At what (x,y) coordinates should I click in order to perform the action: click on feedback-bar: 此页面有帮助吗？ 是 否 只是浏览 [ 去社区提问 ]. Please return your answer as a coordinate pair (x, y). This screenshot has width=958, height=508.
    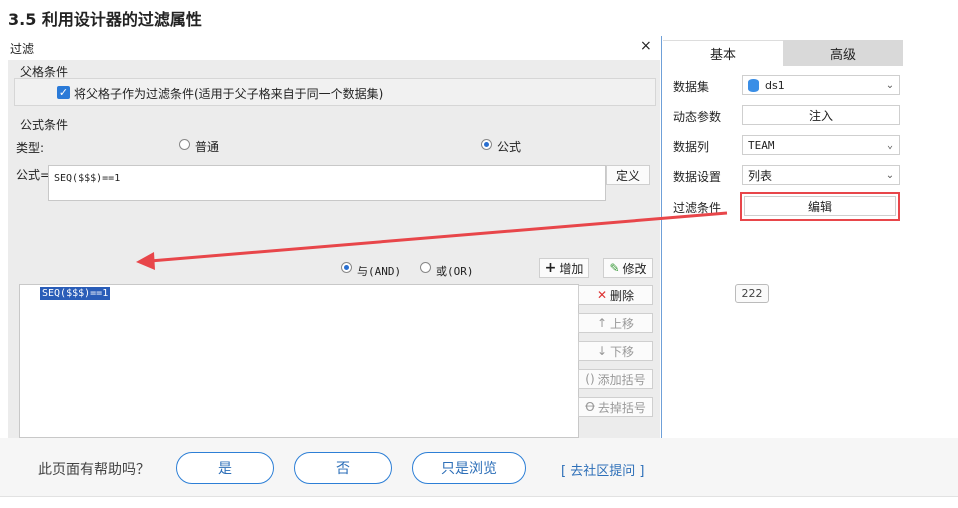
    Looking at the image, I should click on (479, 467).